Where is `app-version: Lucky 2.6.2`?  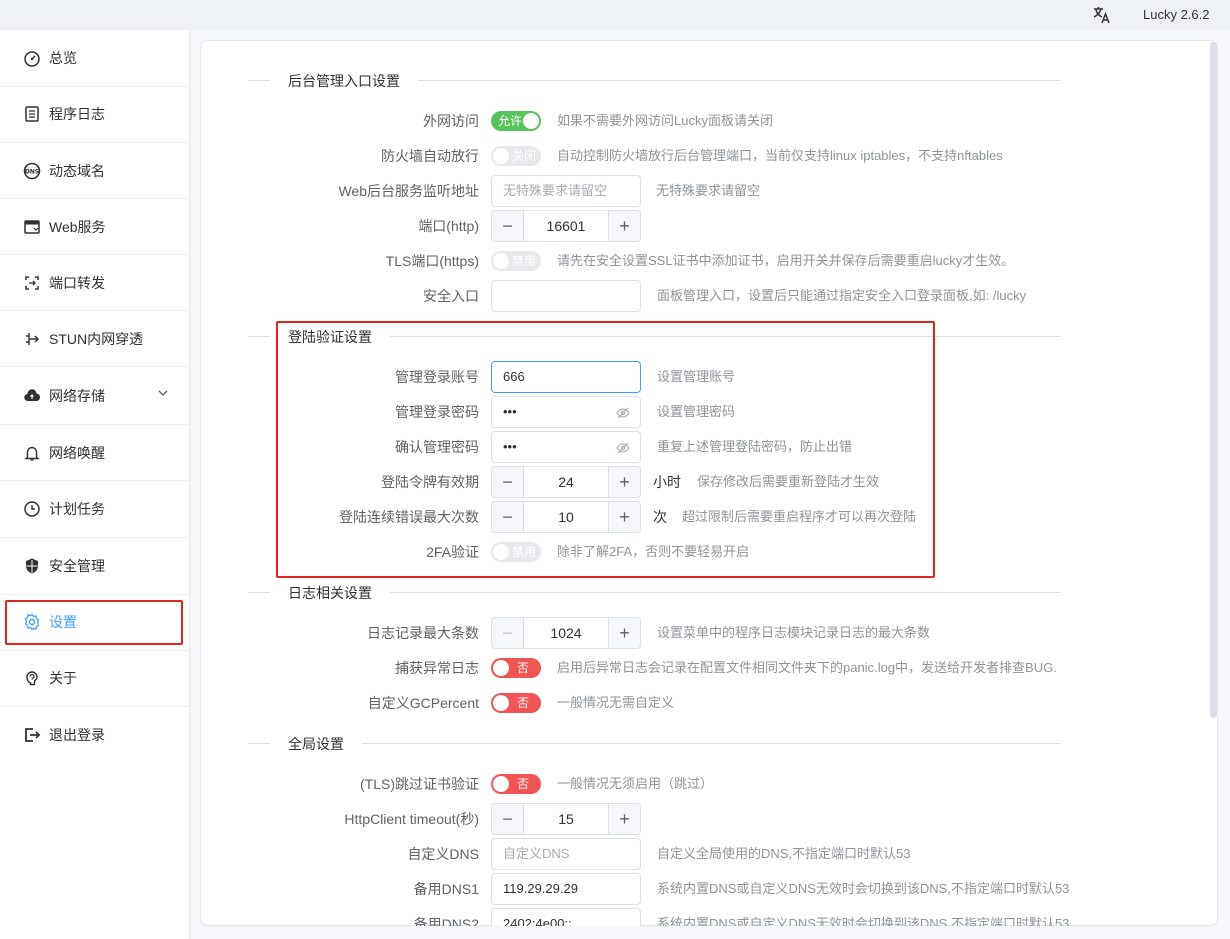 app-version: Lucky 2.6.2 is located at coordinates (1176, 14).